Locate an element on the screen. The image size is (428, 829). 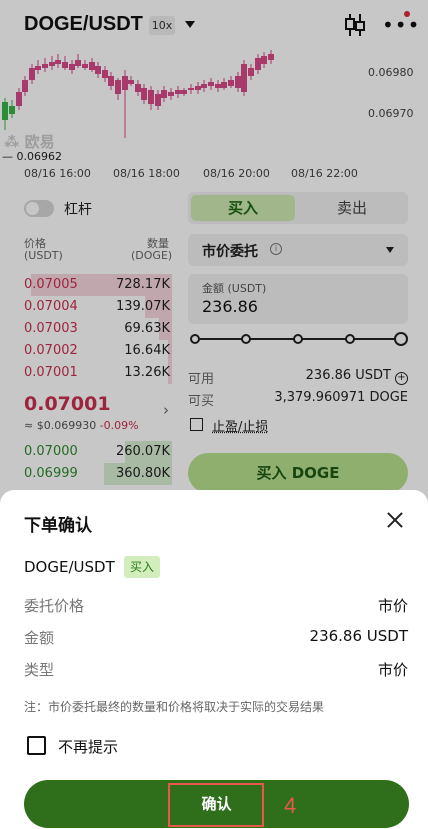
highlight-box is located at coordinates (216, 805).